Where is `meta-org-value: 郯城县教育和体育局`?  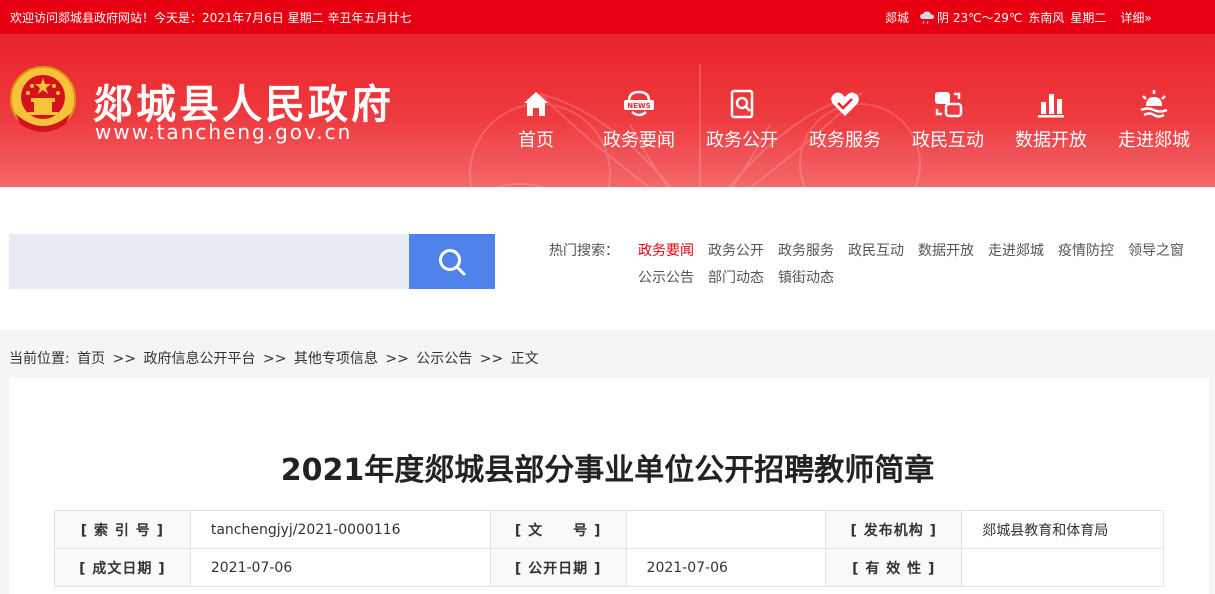
meta-org-value: 郯城县教育和体育局 is located at coordinates (1062, 529).